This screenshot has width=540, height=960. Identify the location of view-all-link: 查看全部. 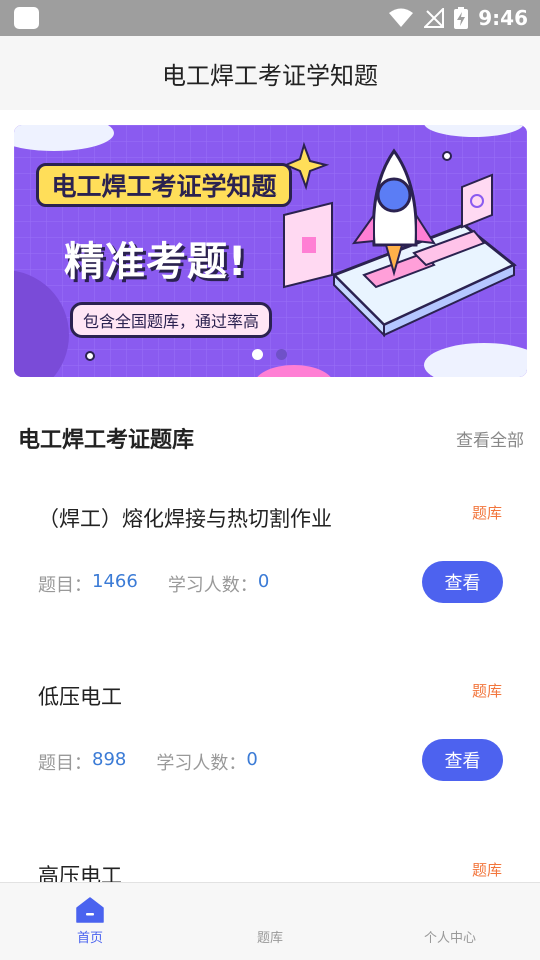
(490, 438).